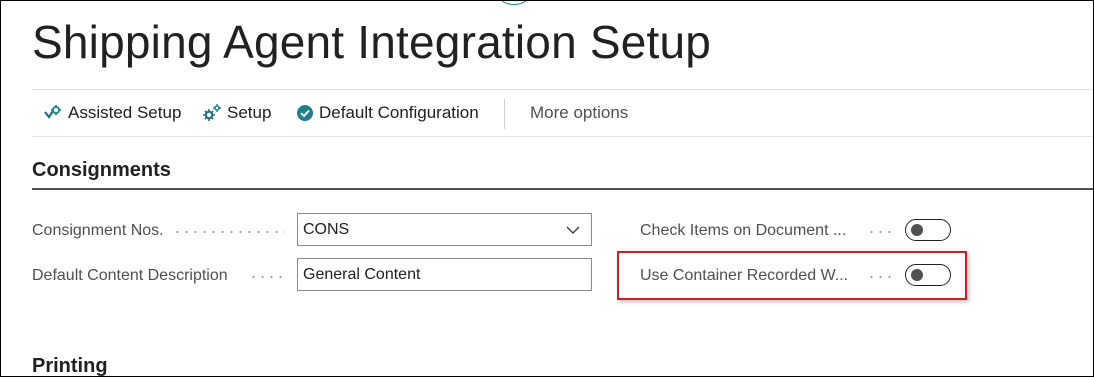  What do you see at coordinates (372, 42) in the screenshot?
I see `page-title: Shipping Agent Integration Setup` at bounding box center [372, 42].